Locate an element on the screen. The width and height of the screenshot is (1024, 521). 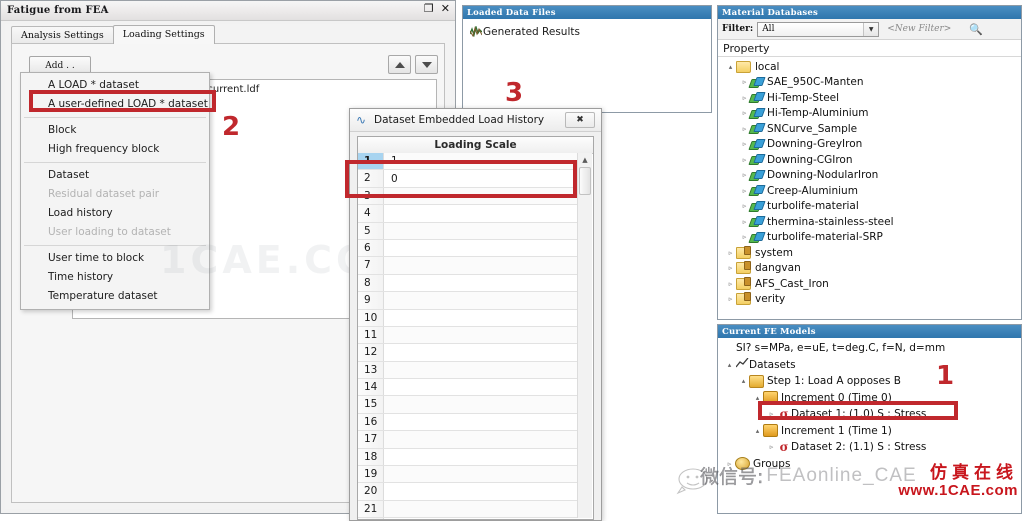
list-item: ▹ turbolife-material-SRP is located at coordinates (871, 238).